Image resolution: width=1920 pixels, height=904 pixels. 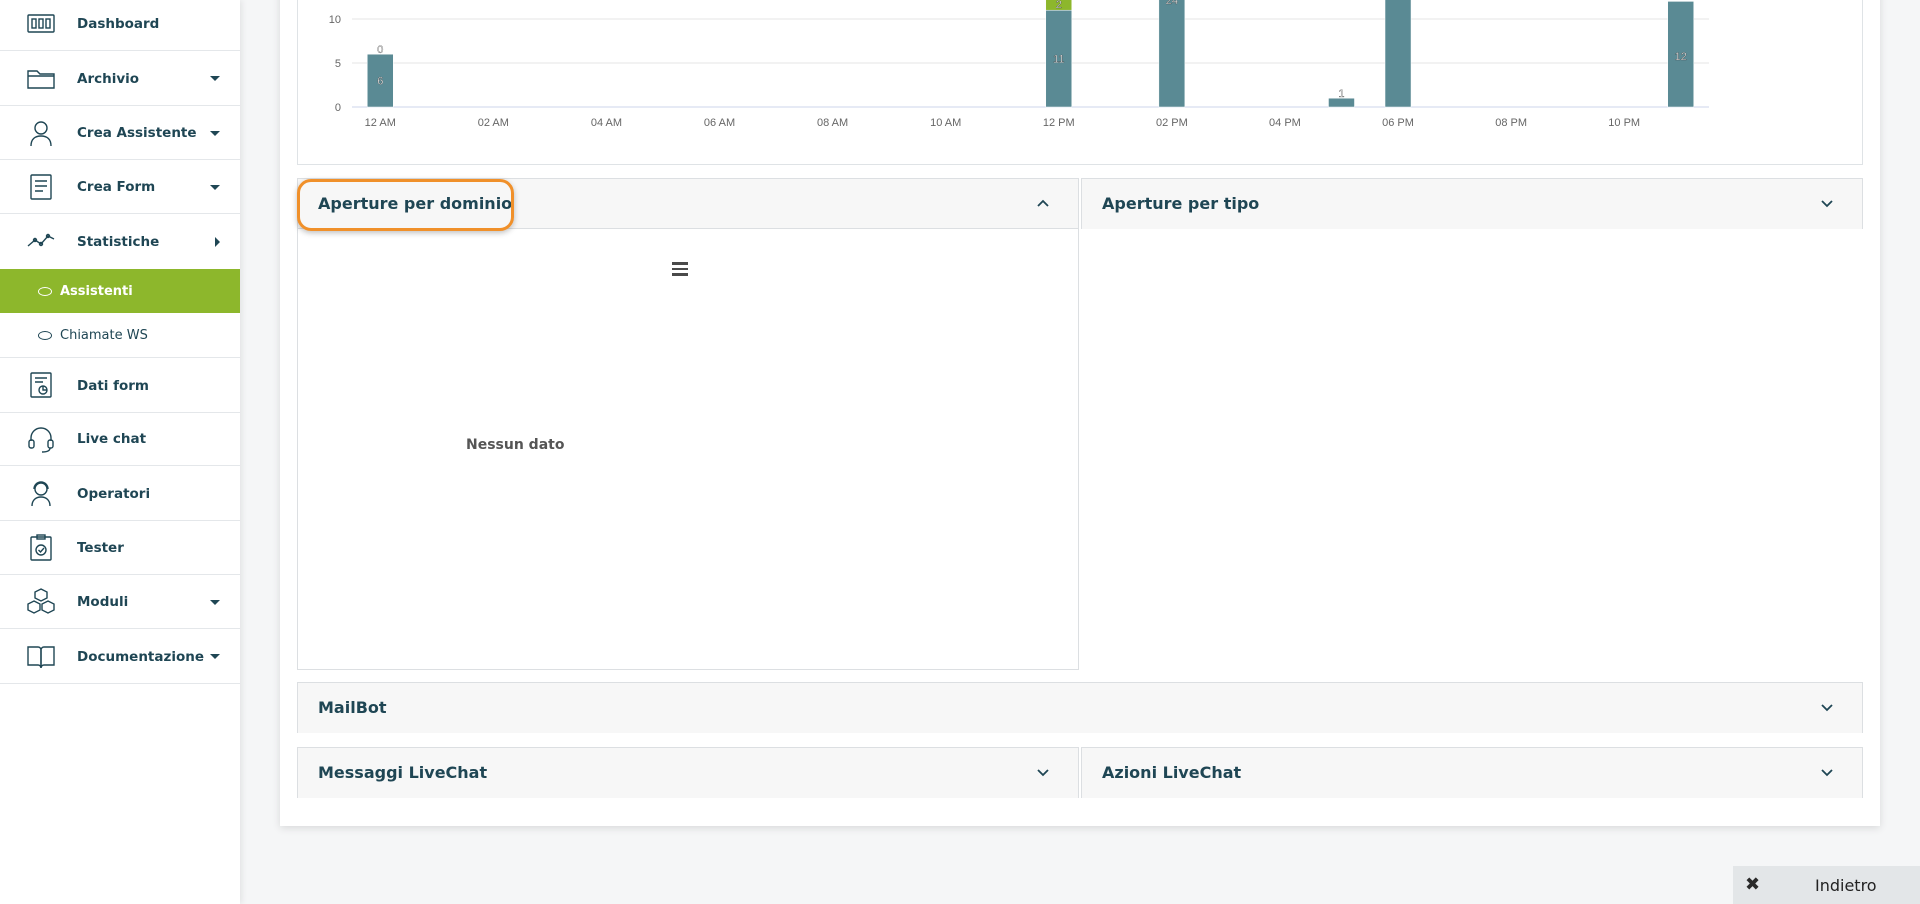 What do you see at coordinates (217, 242) in the screenshot?
I see `chevron-right-icon` at bounding box center [217, 242].